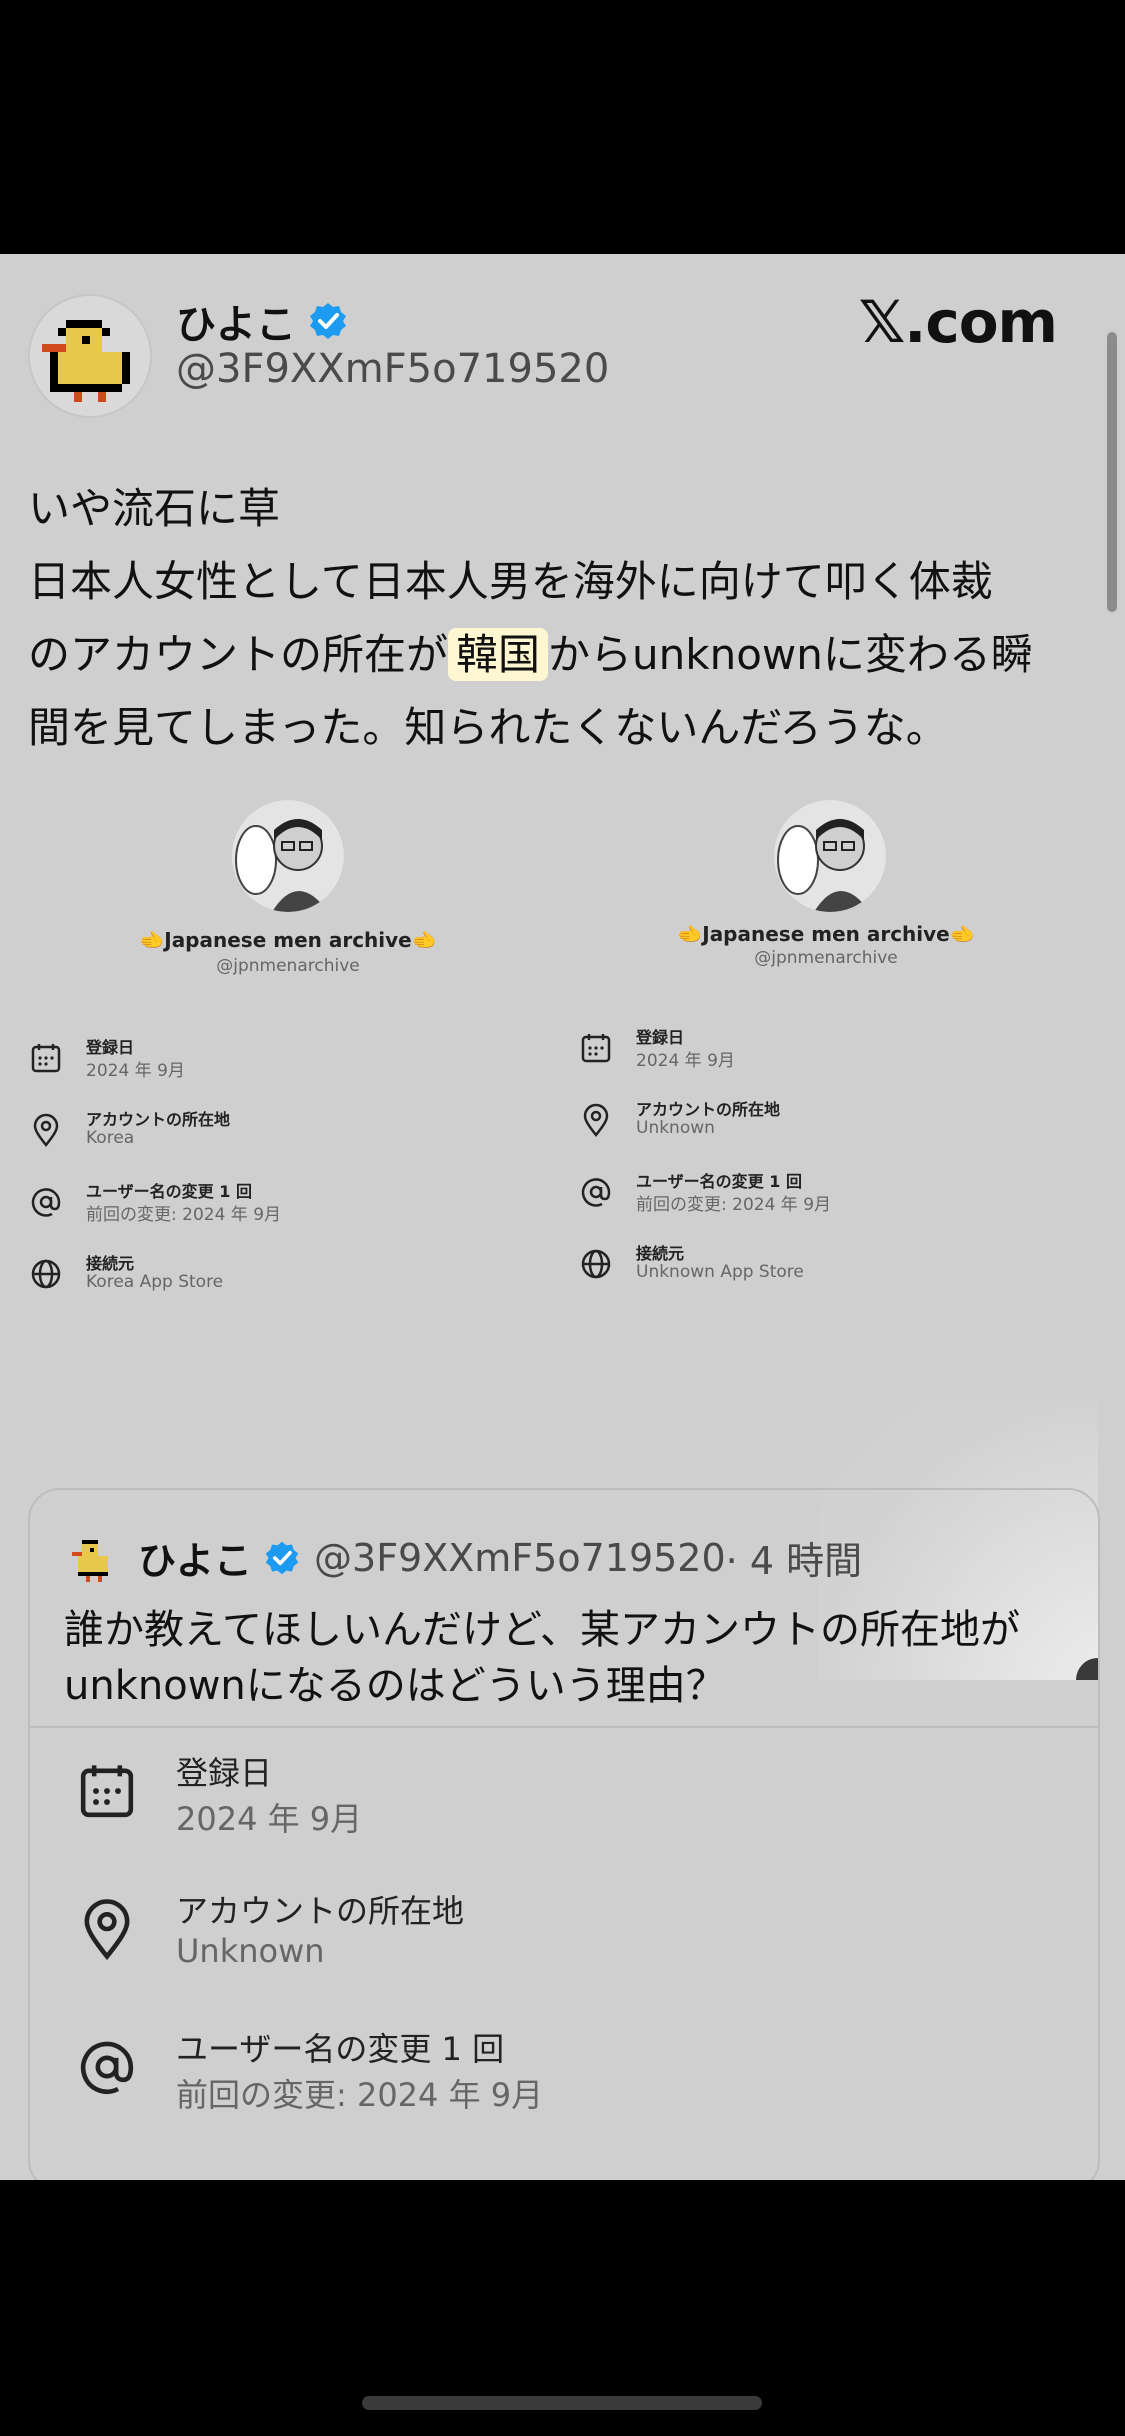 The width and height of the screenshot is (1125, 2436). Describe the element at coordinates (93, 1559) in the screenshot. I see `quote-author-avatar` at that location.